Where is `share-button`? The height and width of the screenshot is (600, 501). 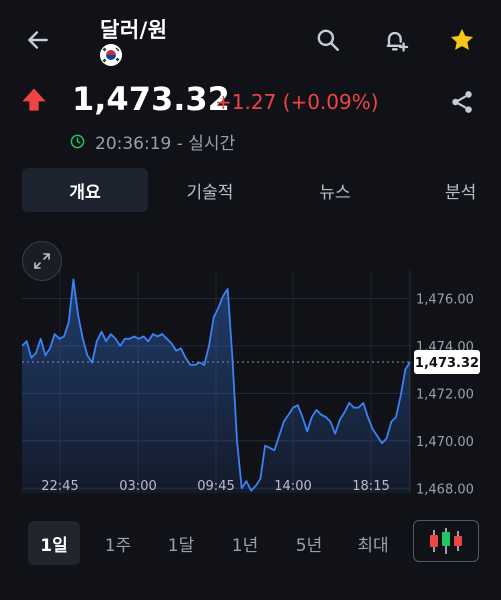
share-button is located at coordinates (462, 102).